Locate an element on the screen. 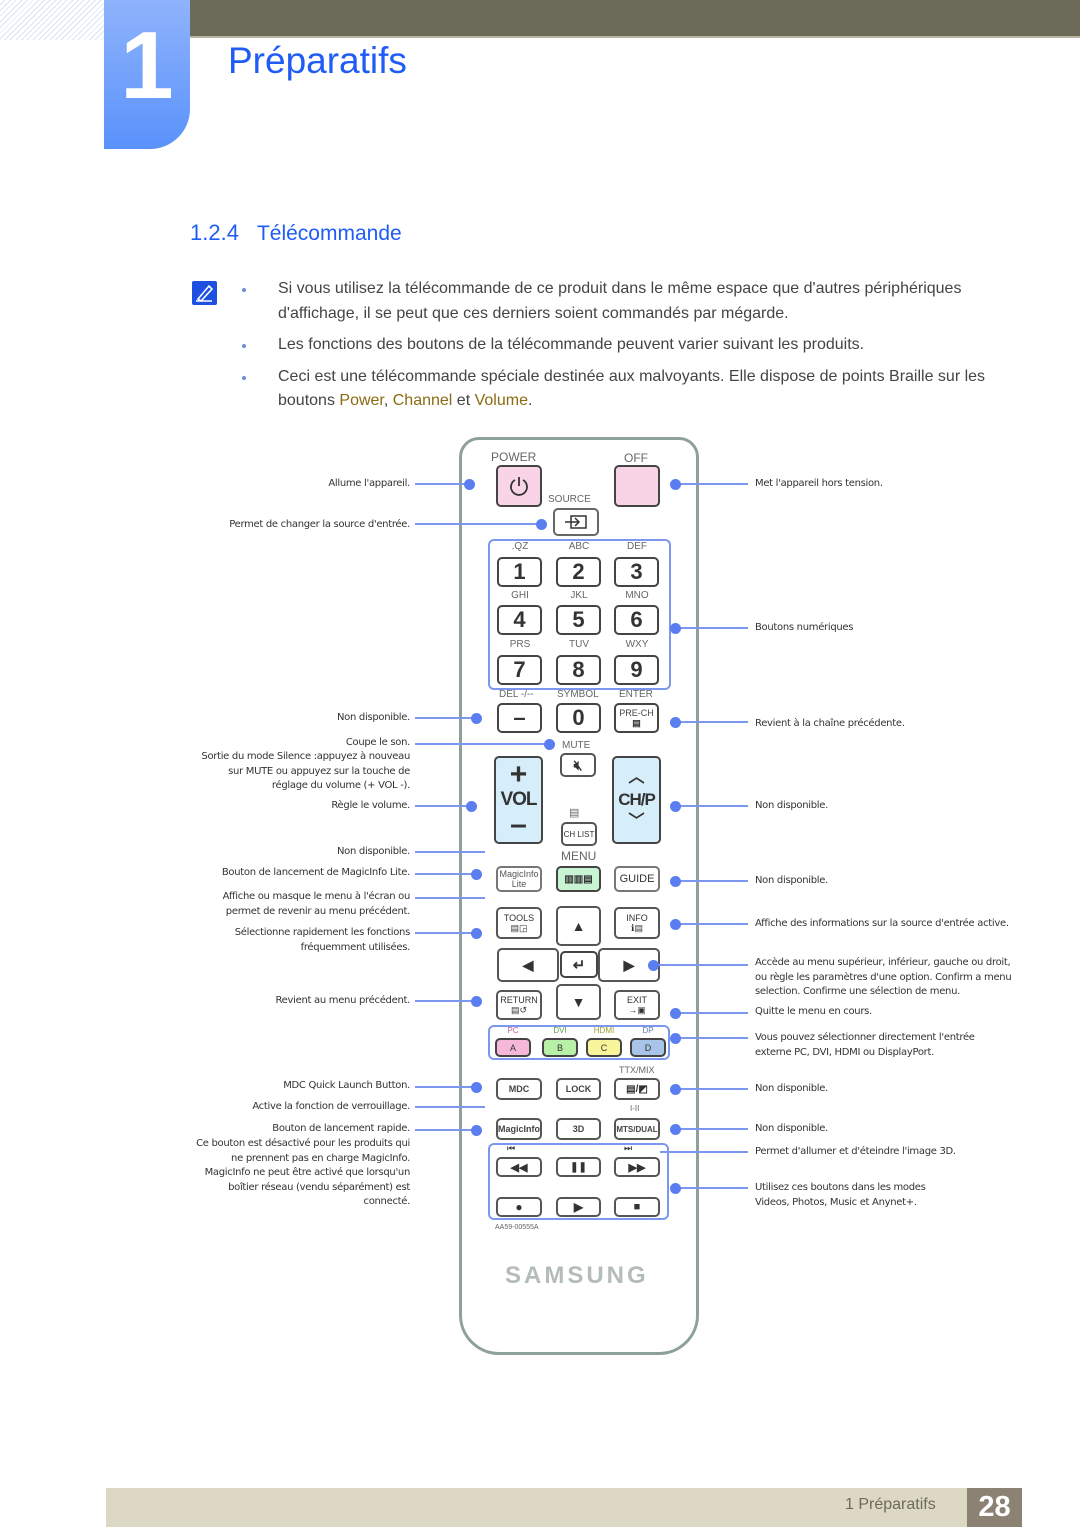  power-icon is located at coordinates (519, 486).